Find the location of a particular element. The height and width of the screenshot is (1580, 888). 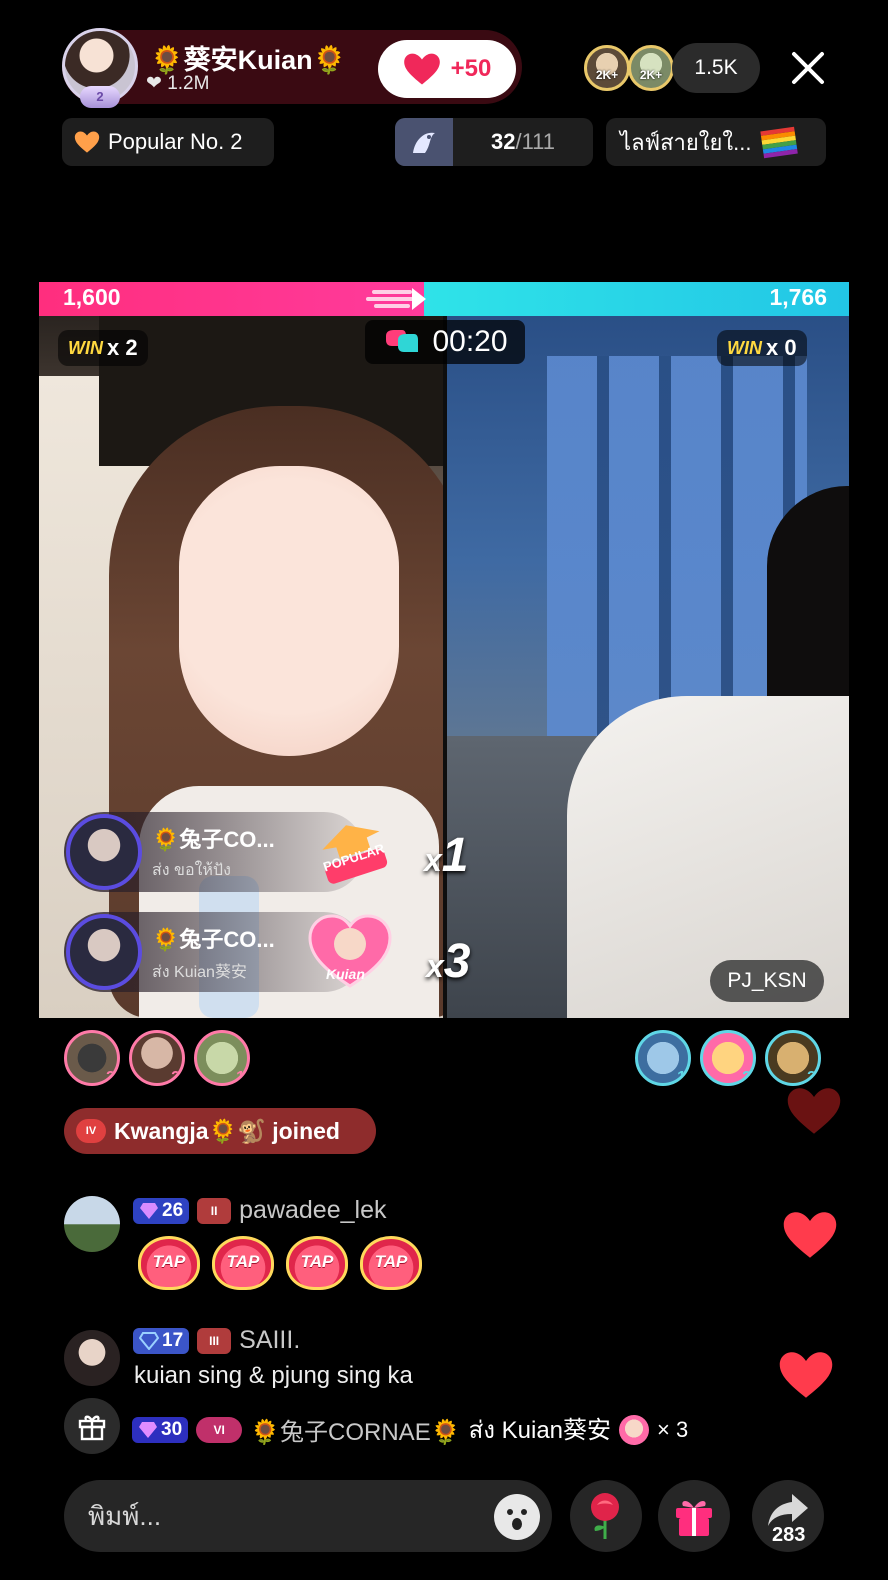

follow-label: +50 is located at coordinates (471, 68).